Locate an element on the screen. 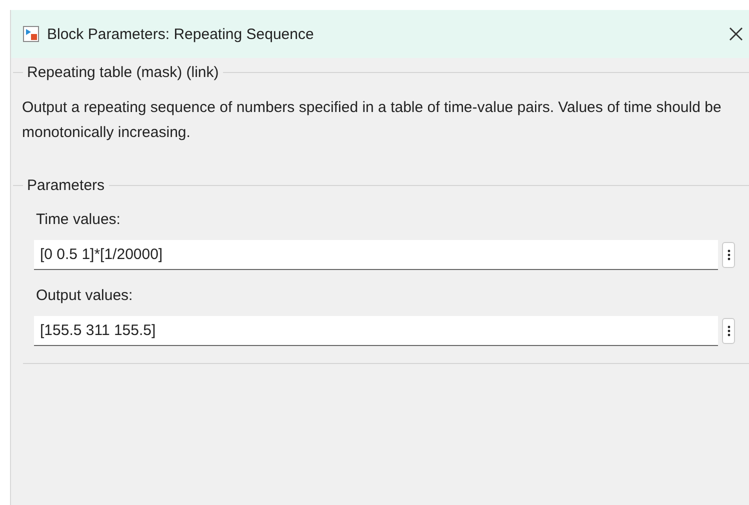 The image size is (749, 505). input-field: [0 0.5 1]*[1/20000] is located at coordinates (376, 255).